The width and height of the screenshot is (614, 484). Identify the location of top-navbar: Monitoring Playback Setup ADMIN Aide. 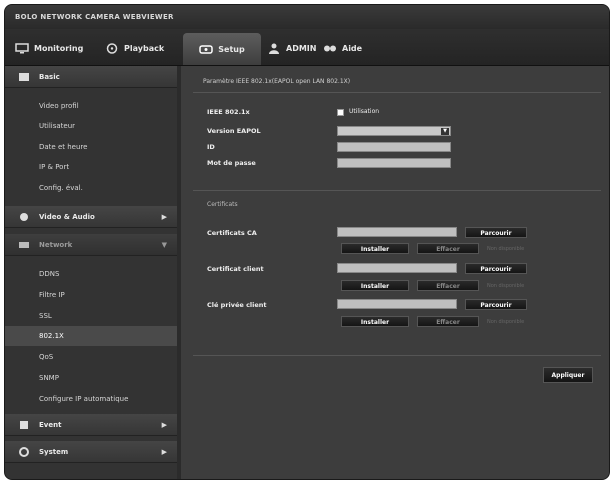
(307, 47).